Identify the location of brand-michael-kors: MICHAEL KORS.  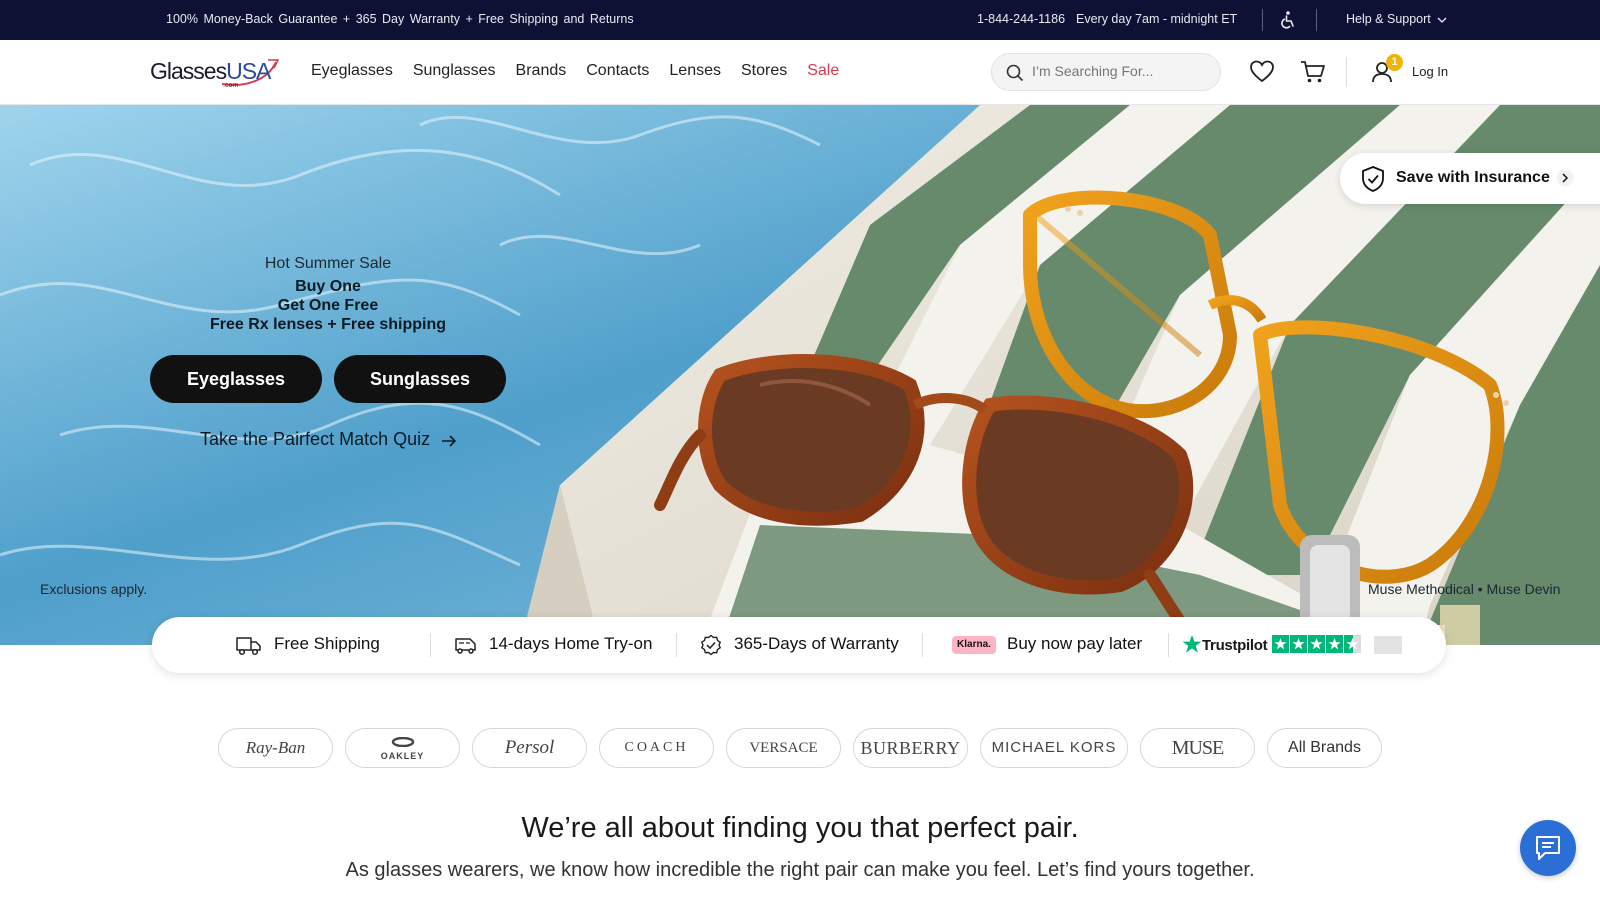
(1054, 748).